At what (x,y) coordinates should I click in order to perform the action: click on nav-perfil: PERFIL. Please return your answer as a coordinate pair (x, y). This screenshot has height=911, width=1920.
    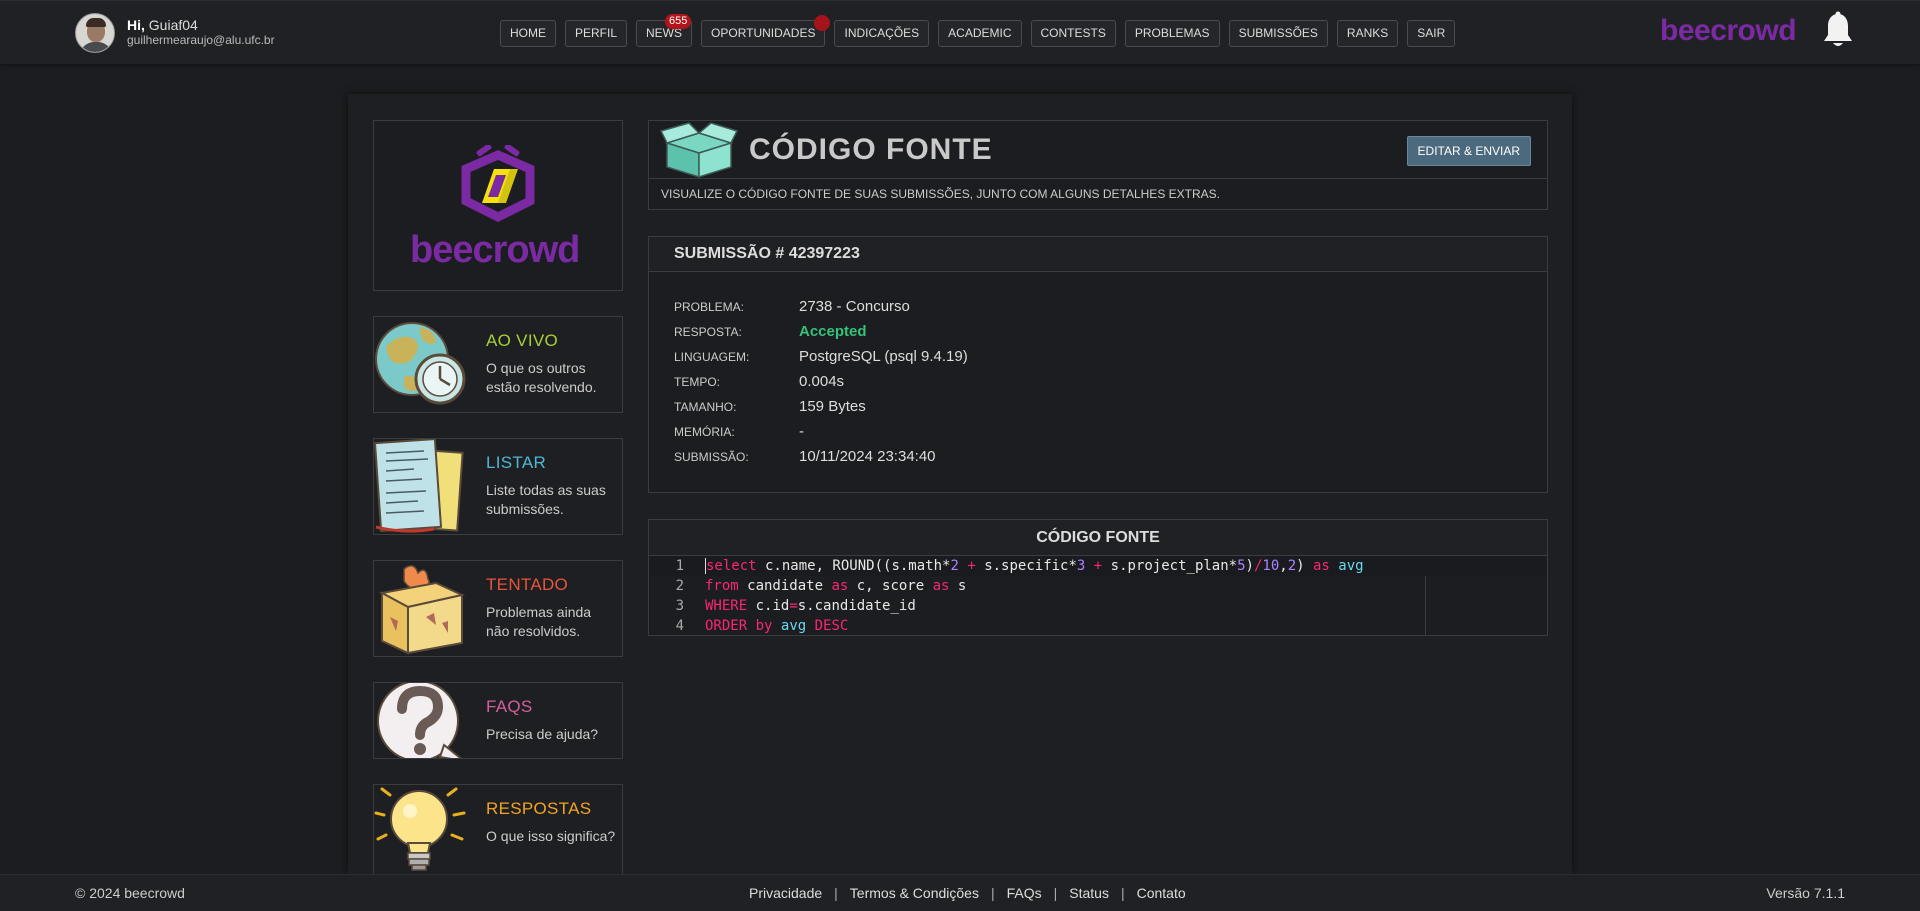
    Looking at the image, I should click on (596, 33).